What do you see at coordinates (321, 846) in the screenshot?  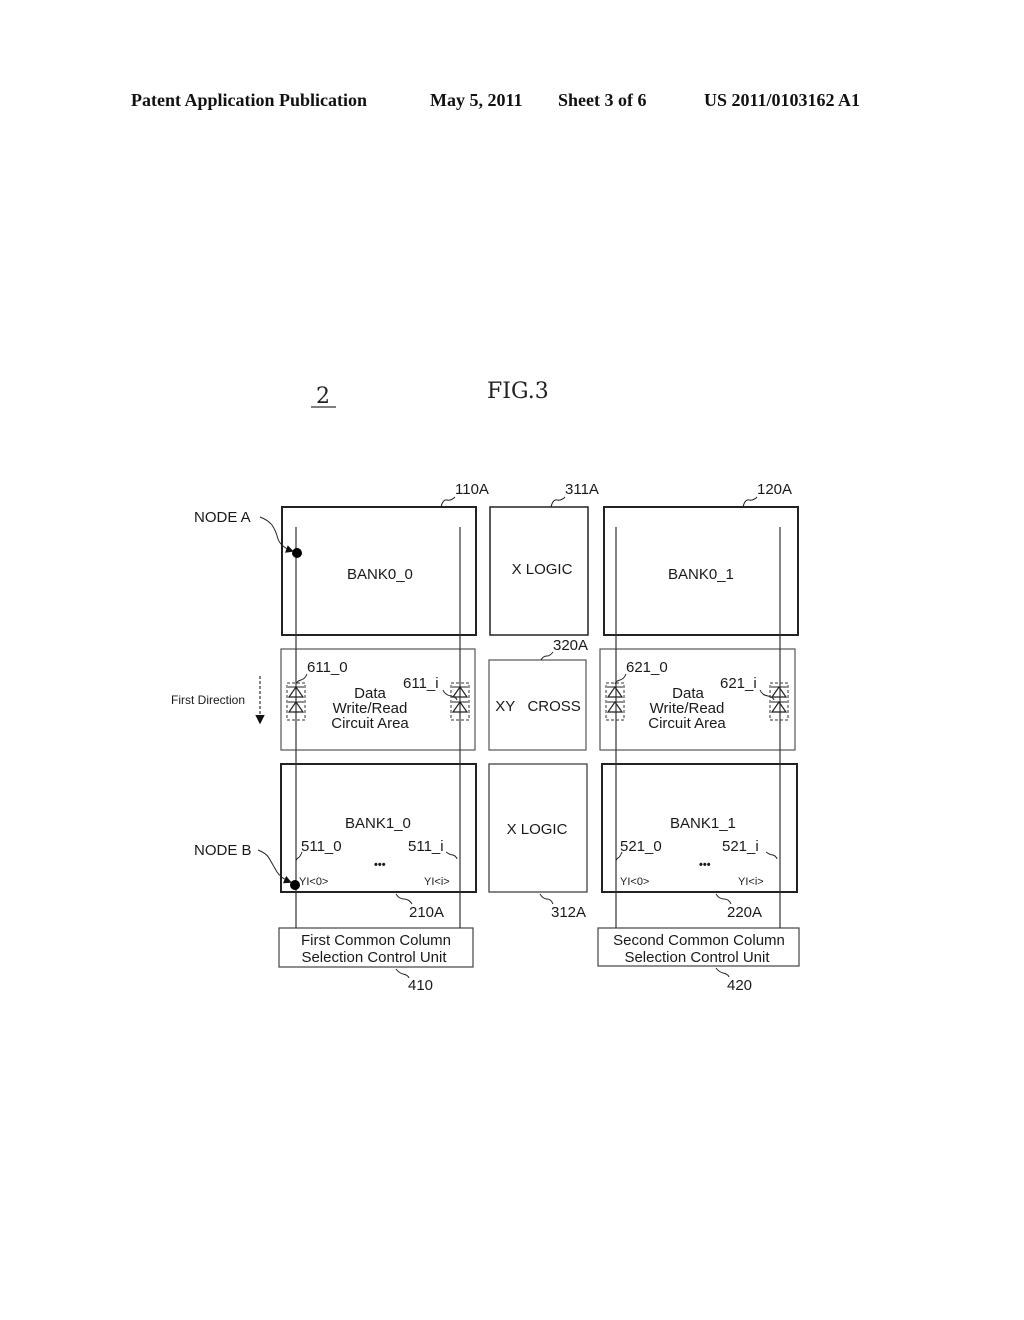 I see `col-511-0-ref: 511_0` at bounding box center [321, 846].